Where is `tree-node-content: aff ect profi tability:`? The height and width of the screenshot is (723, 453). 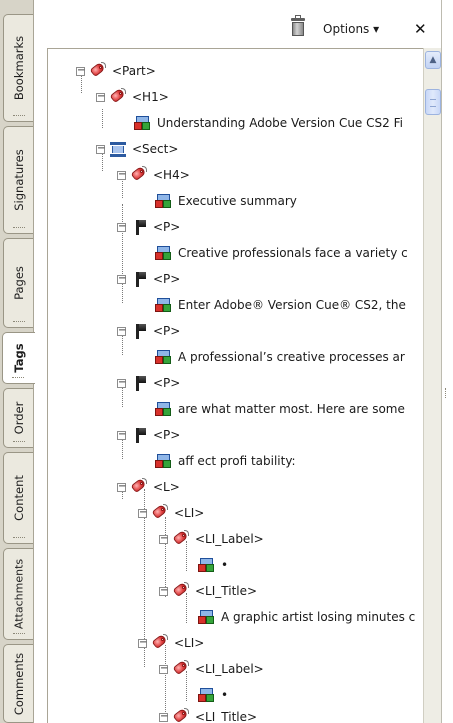 tree-node-content: aff ect profi tability: is located at coordinates (225, 461).